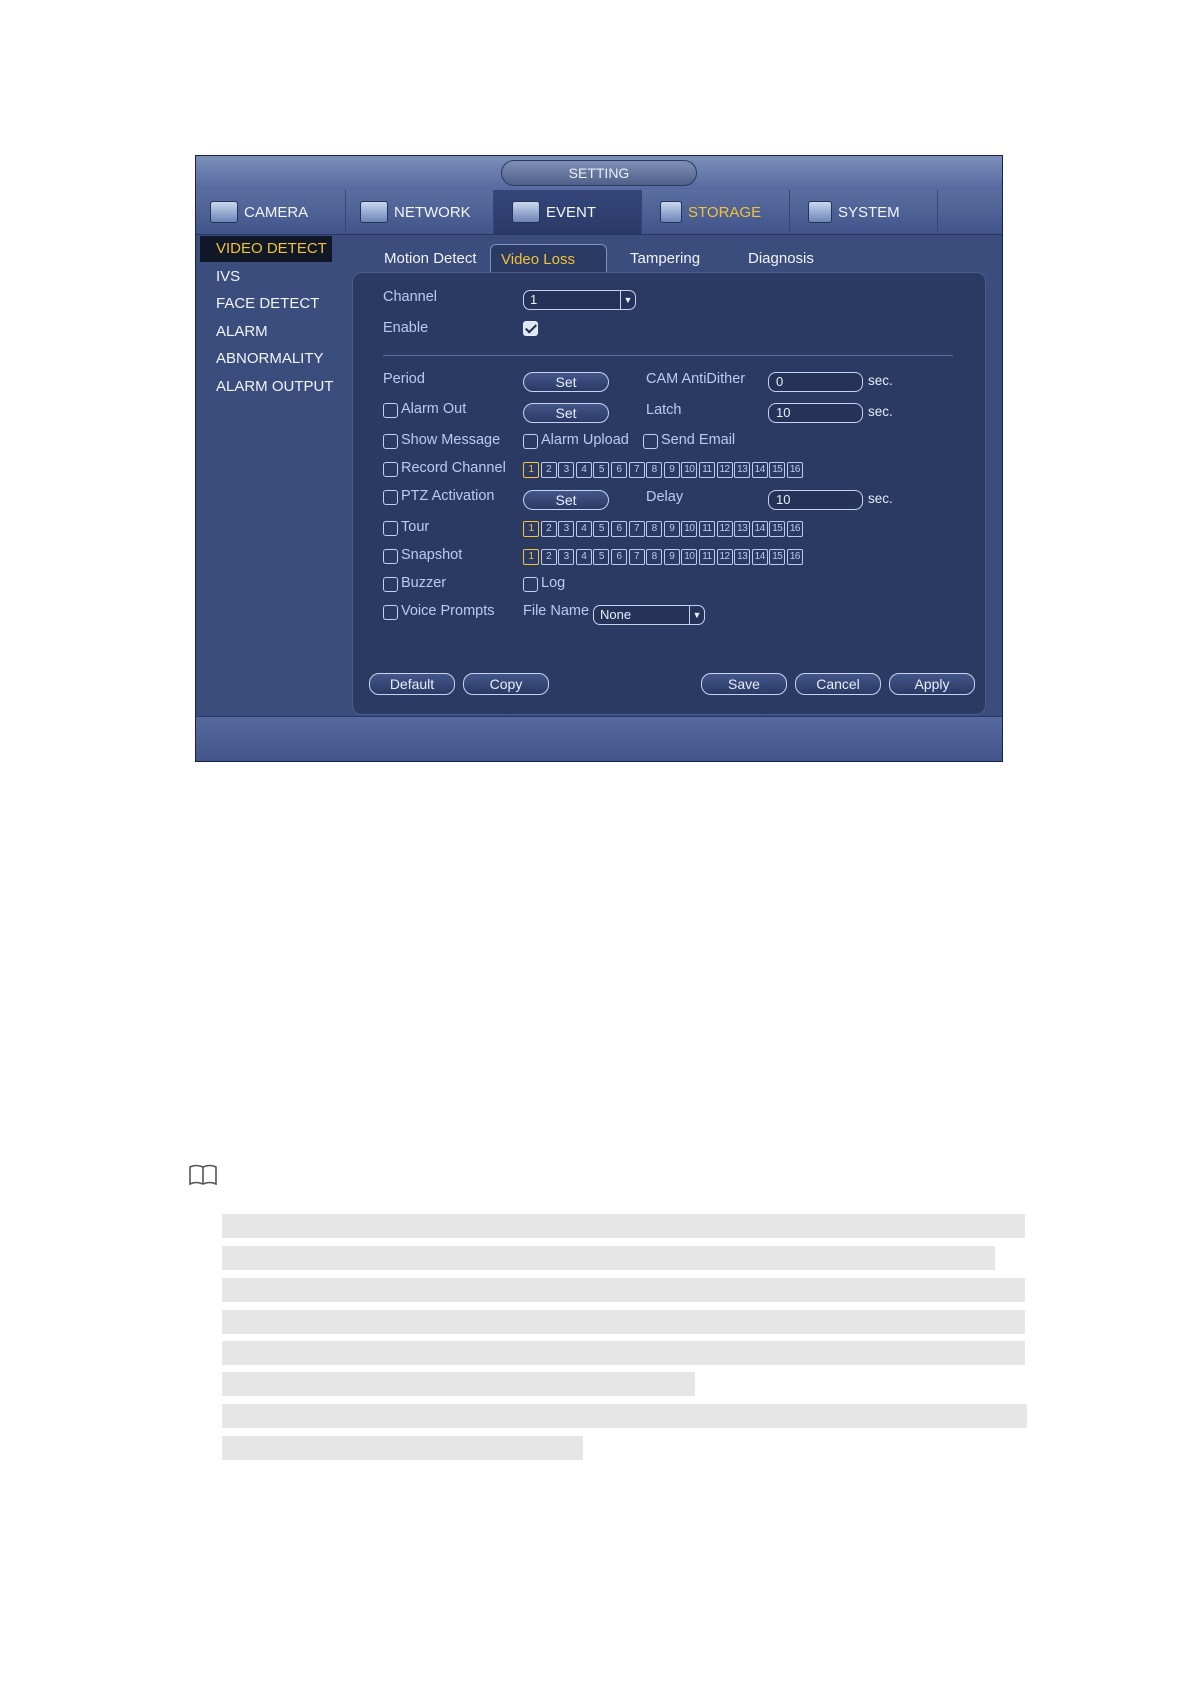 This screenshot has height=1684, width=1191. What do you see at coordinates (390, 469) in the screenshot?
I see `record-channel-checkbox` at bounding box center [390, 469].